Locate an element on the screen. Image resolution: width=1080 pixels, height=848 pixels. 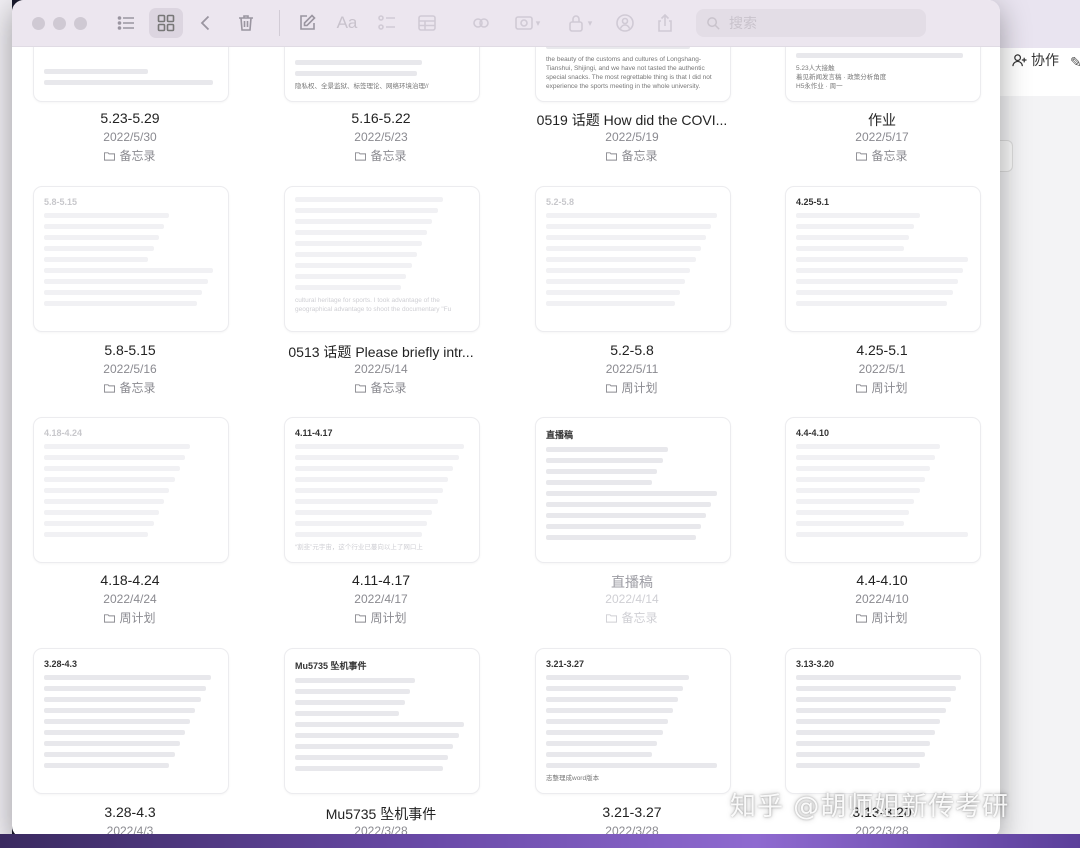
trash-icon is located at coordinates (246, 23).